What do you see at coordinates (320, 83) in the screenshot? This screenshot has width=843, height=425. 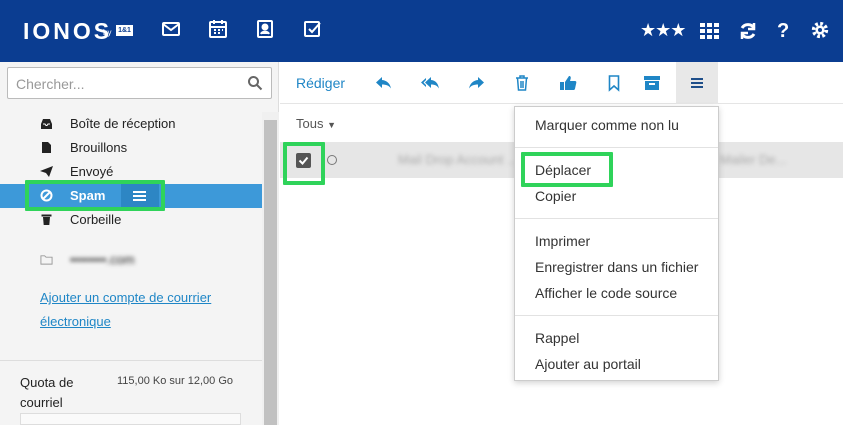 I see `compose-button: Rédiger` at bounding box center [320, 83].